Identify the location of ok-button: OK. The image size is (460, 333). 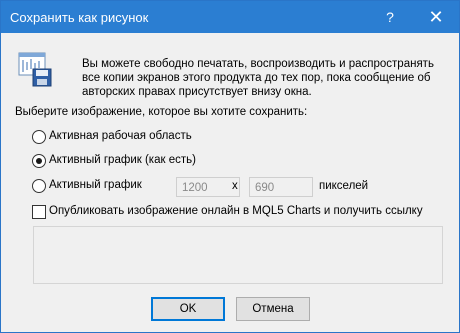
(188, 309).